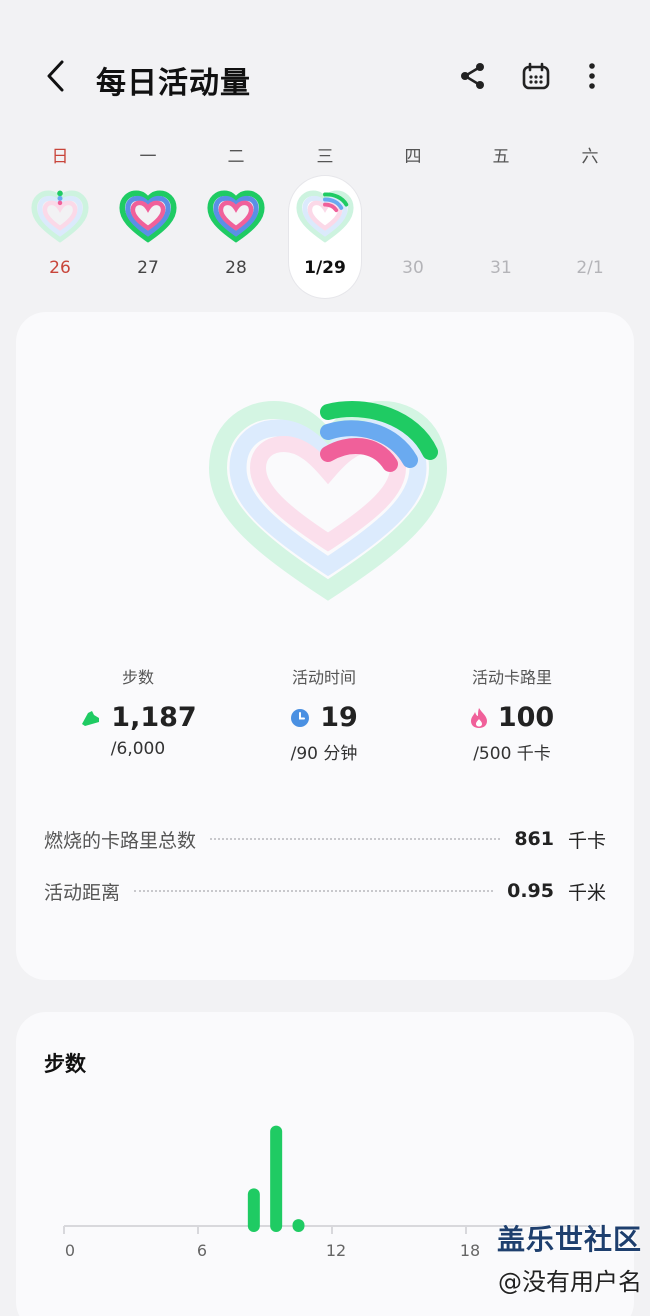 This screenshot has width=650, height=1316. I want to click on share-icon, so click(472, 76).